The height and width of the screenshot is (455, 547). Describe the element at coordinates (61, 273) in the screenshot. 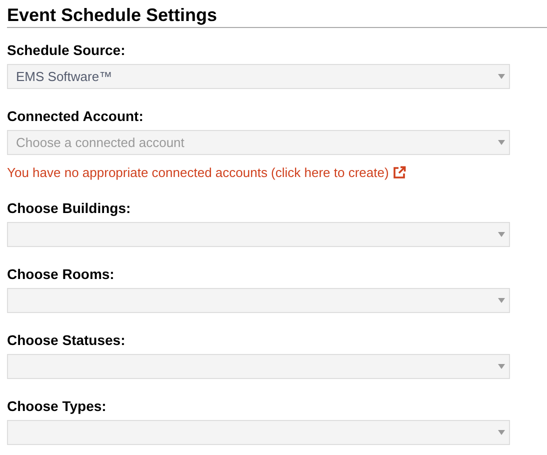

I see `field-label: Choose Rooms:` at that location.